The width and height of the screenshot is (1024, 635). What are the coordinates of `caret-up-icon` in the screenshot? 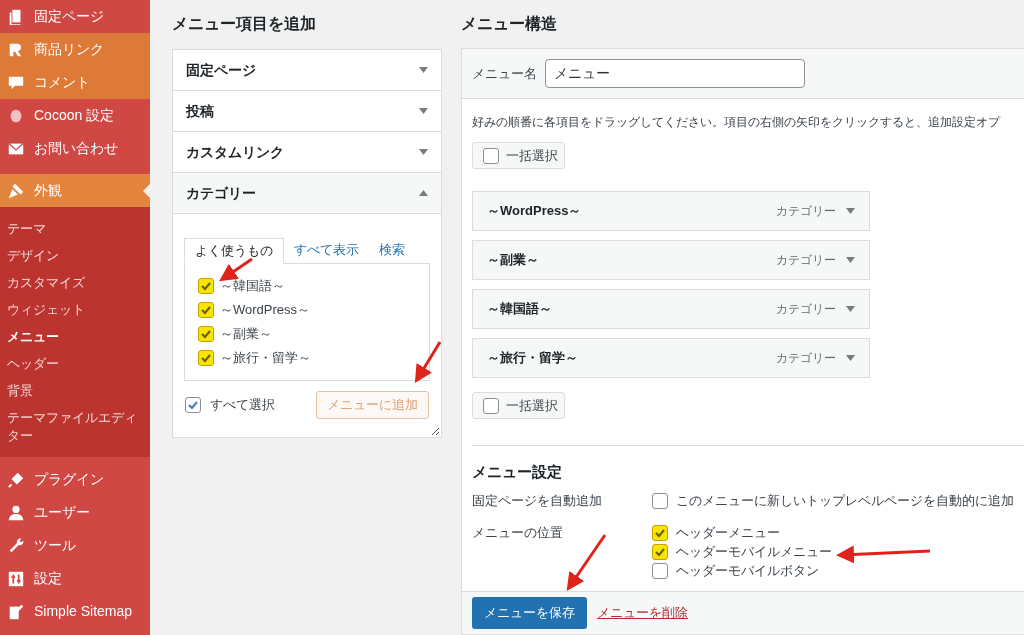 It's located at (423, 193).